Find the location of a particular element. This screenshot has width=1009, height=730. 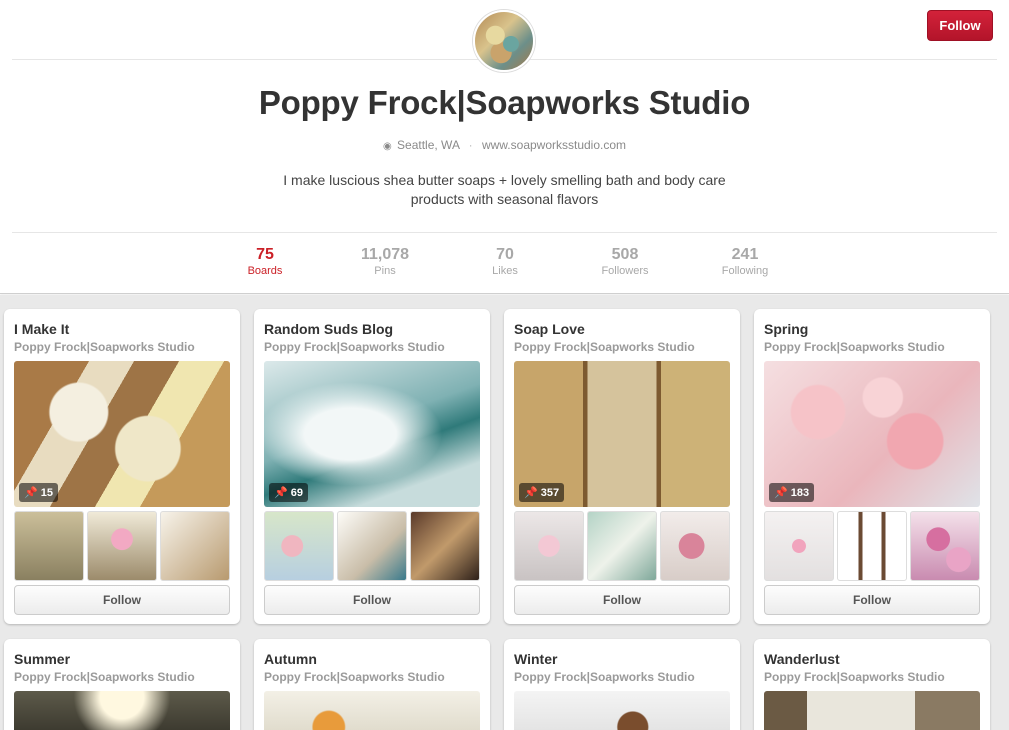

board-title: Winter is located at coordinates (535, 659).